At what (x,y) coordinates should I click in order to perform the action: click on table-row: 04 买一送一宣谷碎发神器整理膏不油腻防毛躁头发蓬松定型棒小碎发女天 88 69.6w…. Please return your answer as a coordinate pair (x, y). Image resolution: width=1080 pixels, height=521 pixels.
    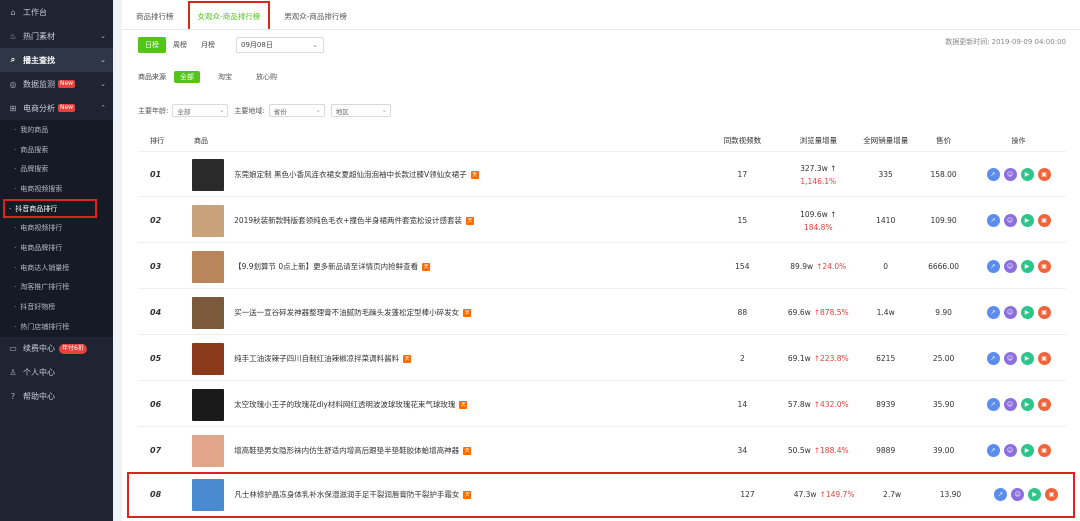
    Looking at the image, I should click on (602, 313).